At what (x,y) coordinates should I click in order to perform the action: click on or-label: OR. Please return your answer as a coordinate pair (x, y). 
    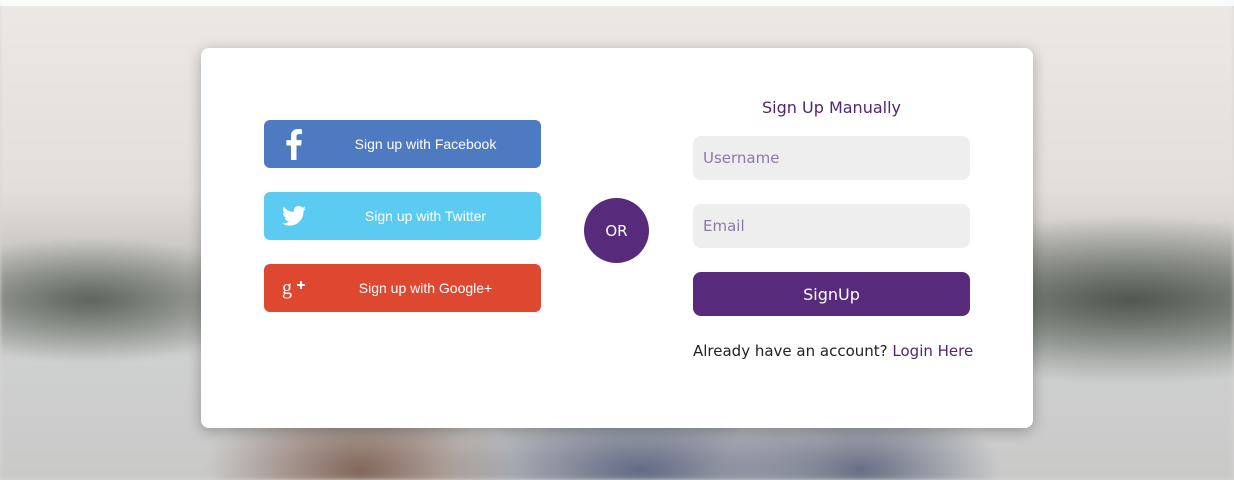
    Looking at the image, I should click on (616, 230).